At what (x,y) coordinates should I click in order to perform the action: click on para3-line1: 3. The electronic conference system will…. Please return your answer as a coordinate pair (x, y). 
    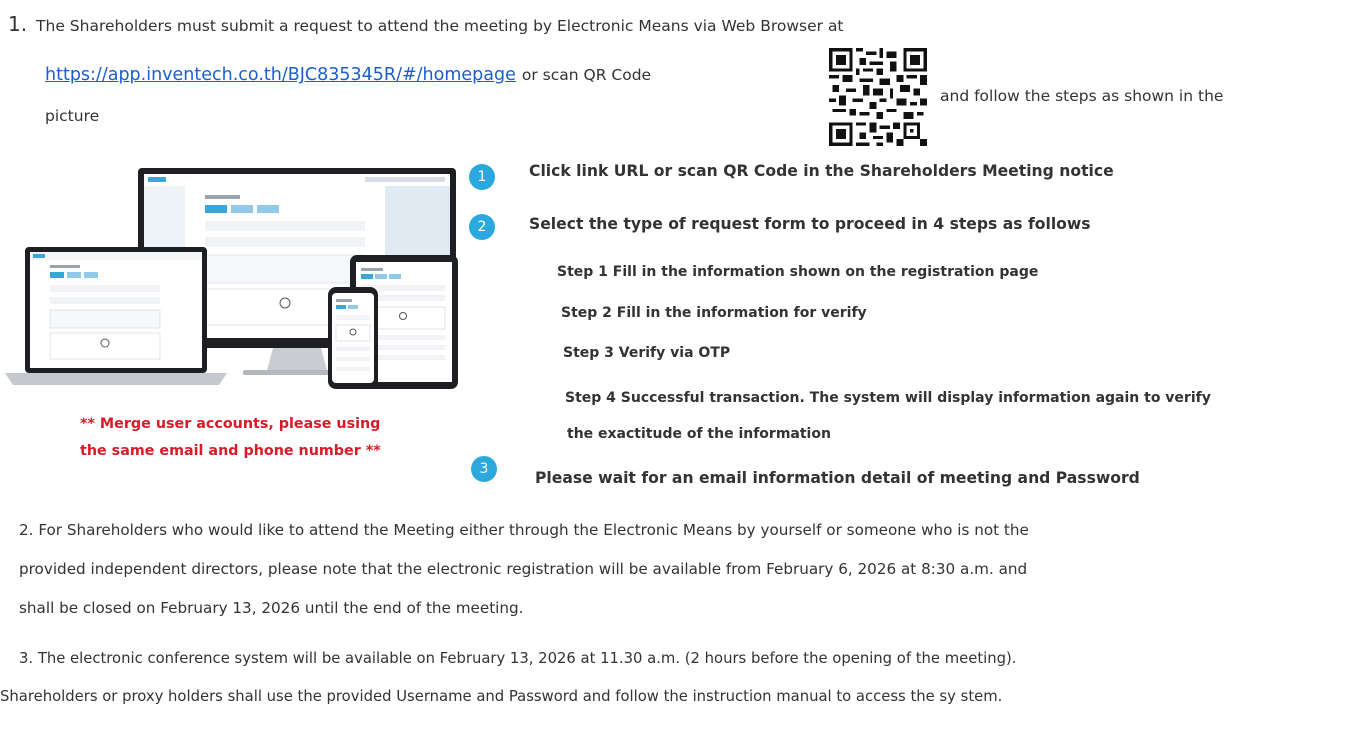
    Looking at the image, I should click on (518, 658).